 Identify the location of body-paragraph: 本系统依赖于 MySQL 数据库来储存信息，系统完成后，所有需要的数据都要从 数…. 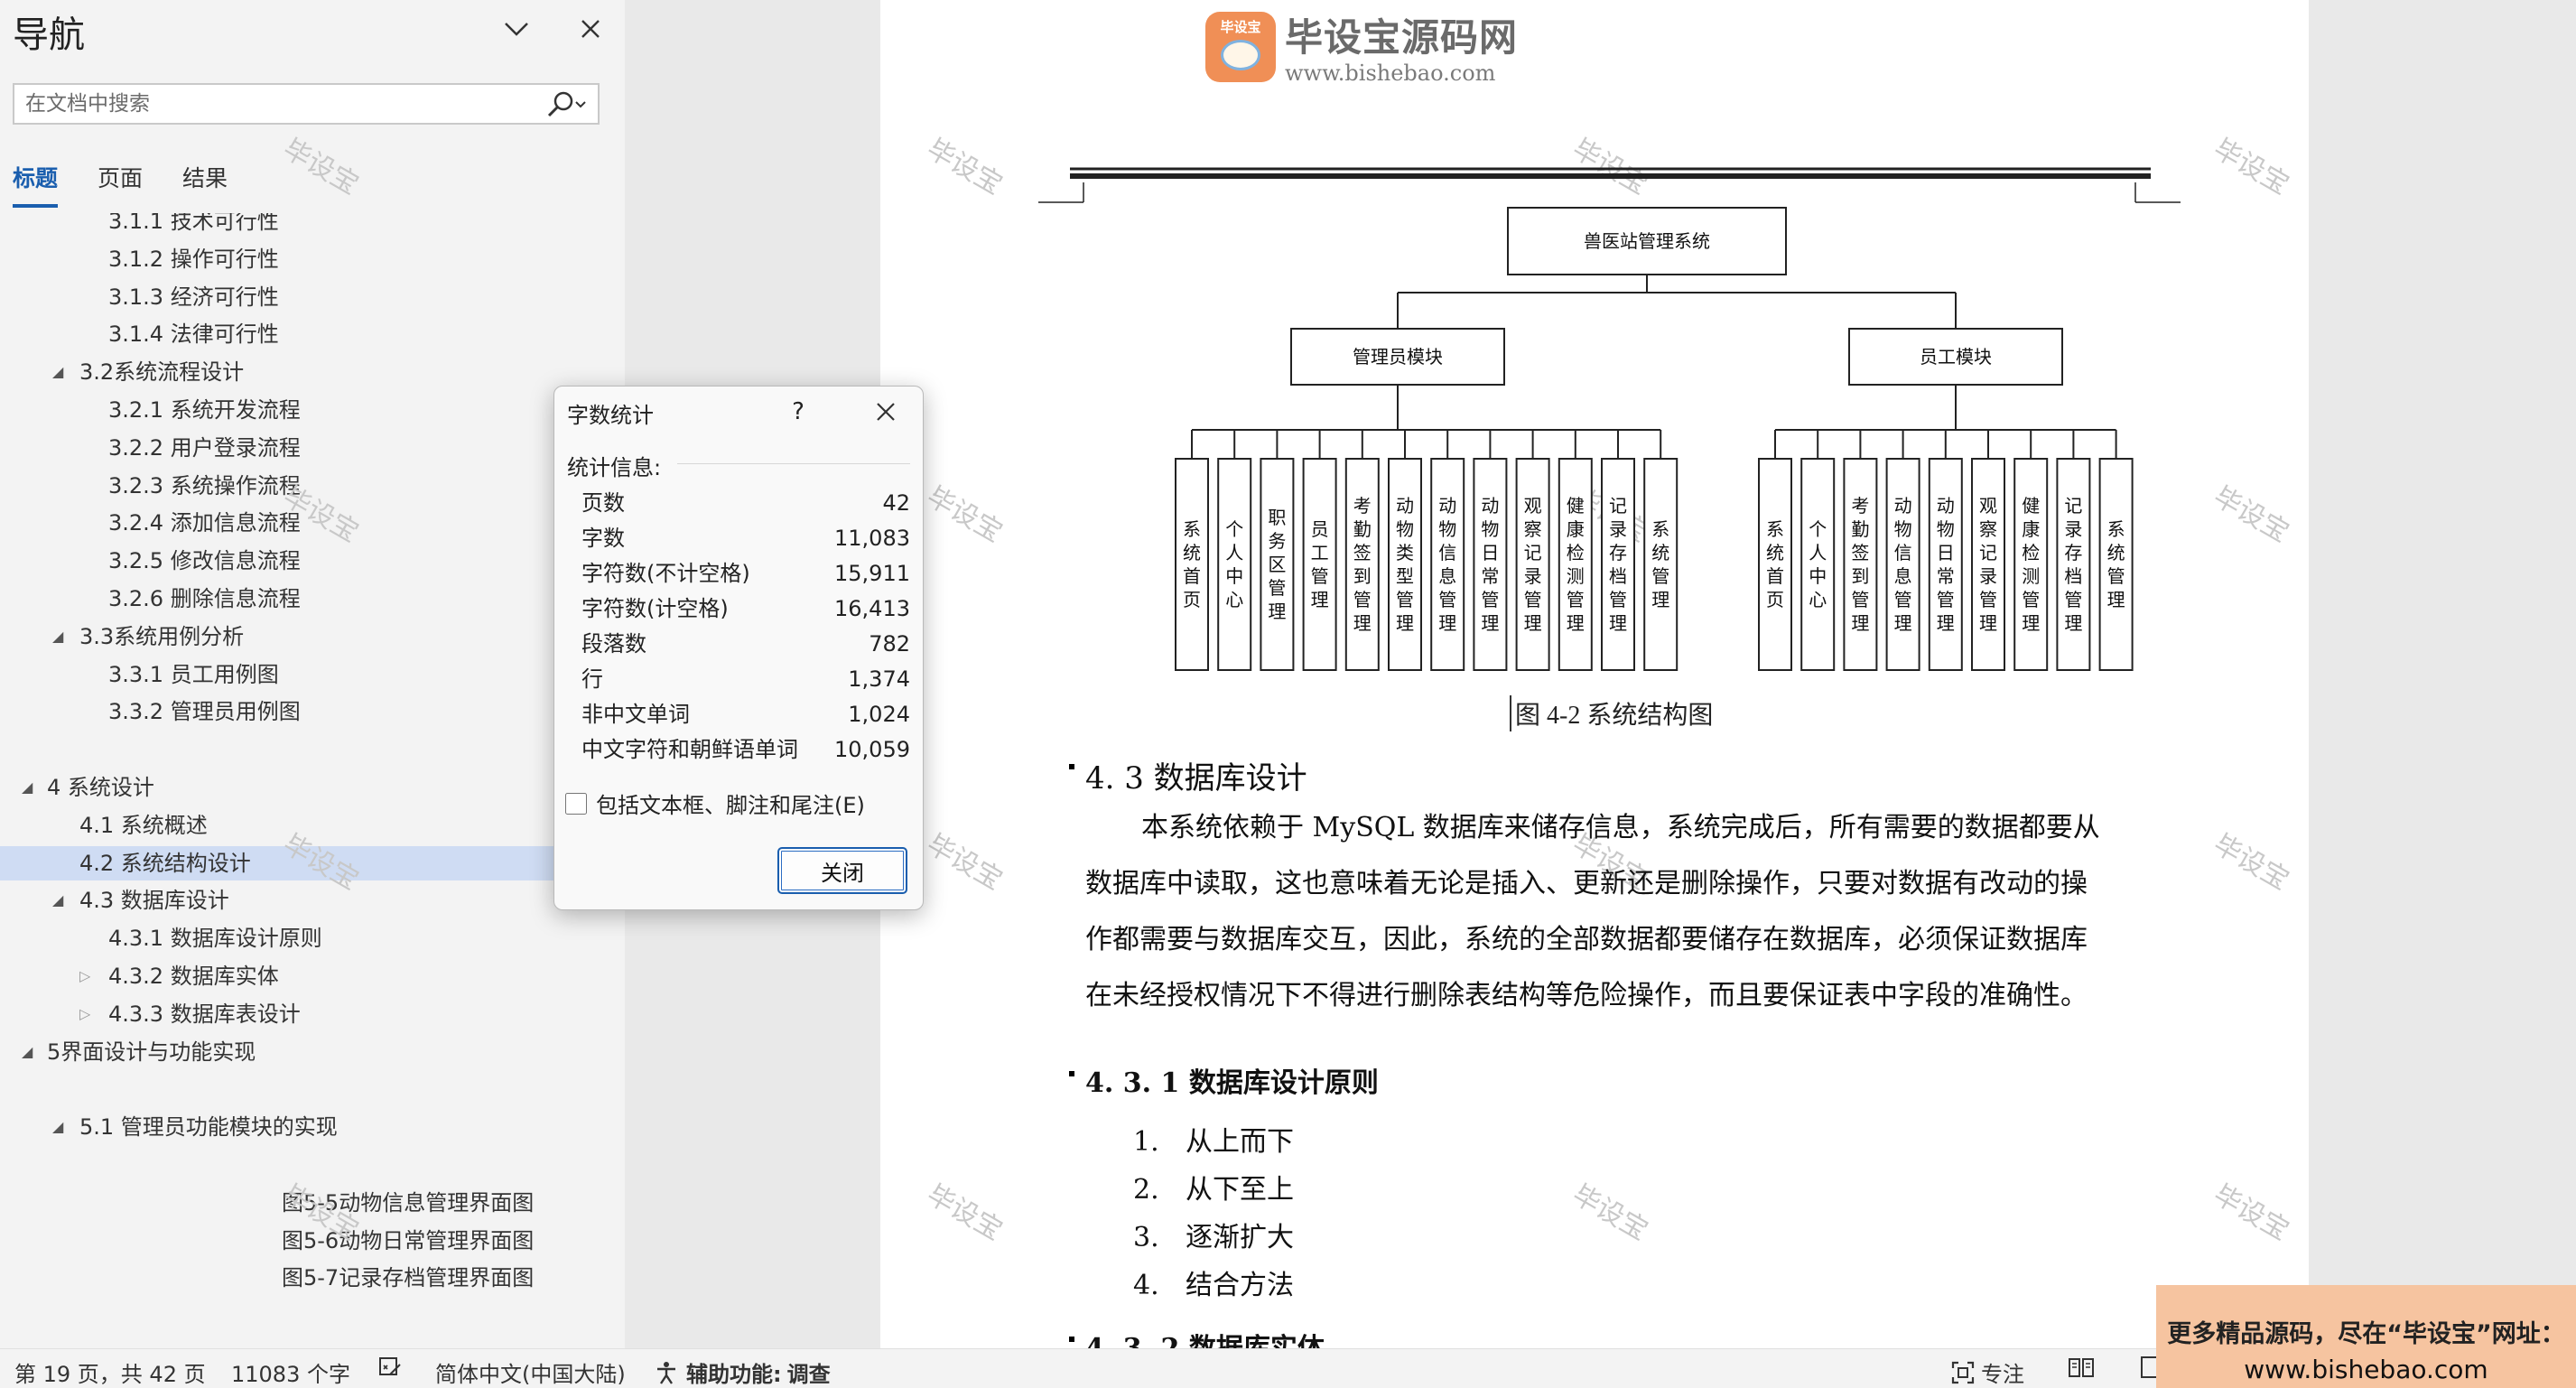
(1618, 912).